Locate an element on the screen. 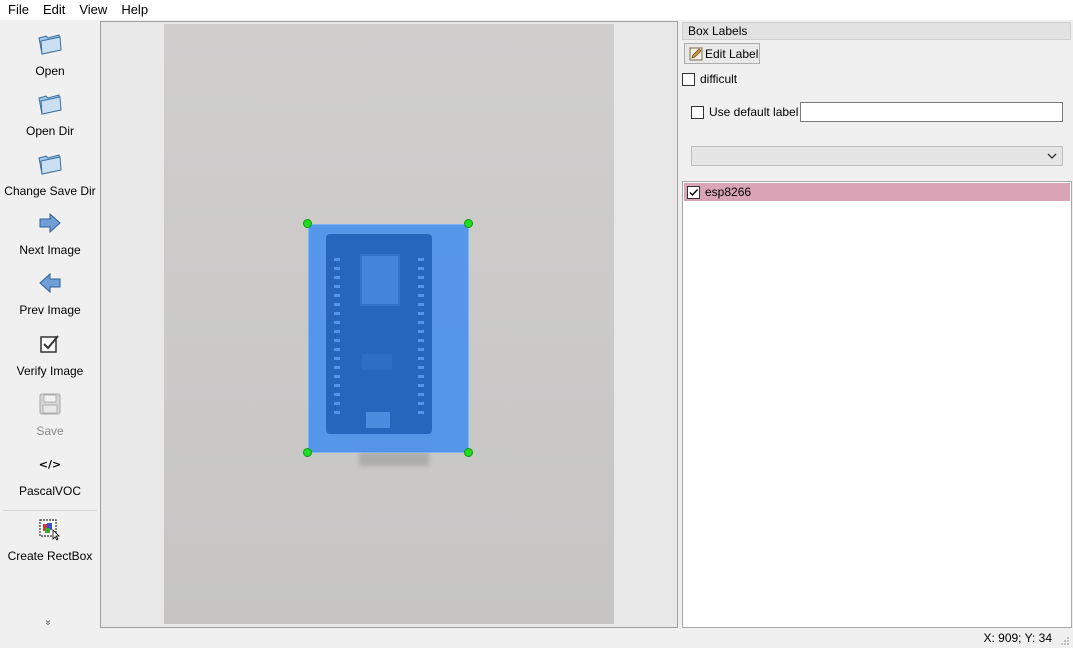 The height and width of the screenshot is (648, 1073). open-dir-button: Open Dir is located at coordinates (50, 114).